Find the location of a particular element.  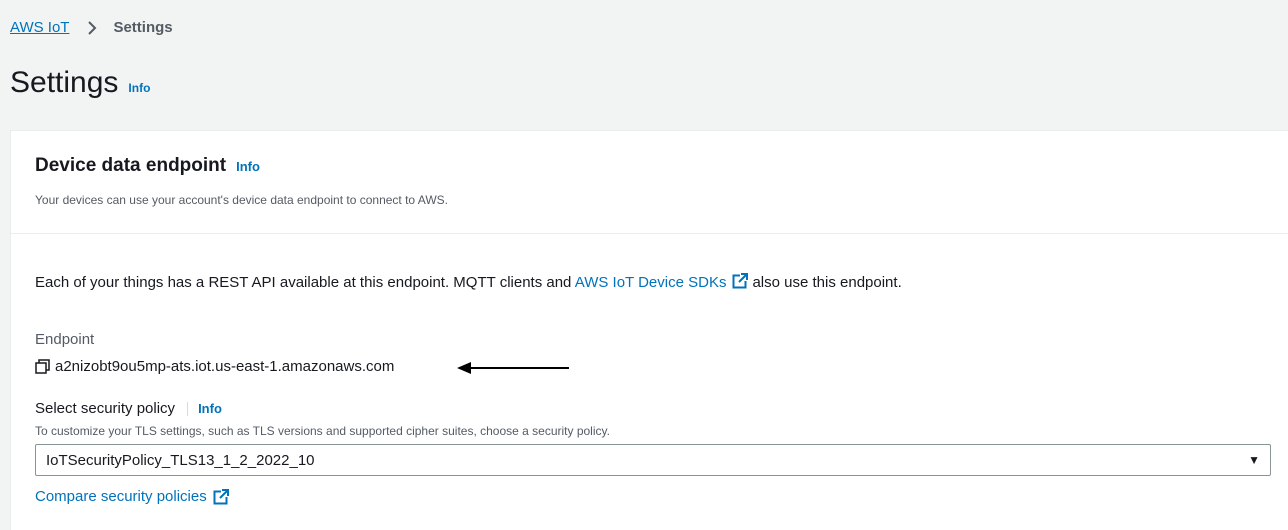

aws-iot-device-sdks-link: AWS IoT Device SDKs is located at coordinates (651, 282).